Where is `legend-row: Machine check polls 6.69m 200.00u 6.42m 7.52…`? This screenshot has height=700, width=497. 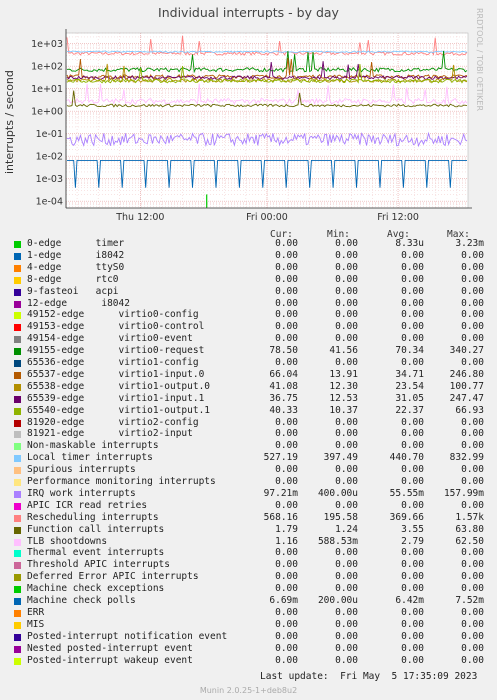
legend-row: Machine check polls 6.69m 200.00u 6.42m 7.52… is located at coordinates (251, 601).